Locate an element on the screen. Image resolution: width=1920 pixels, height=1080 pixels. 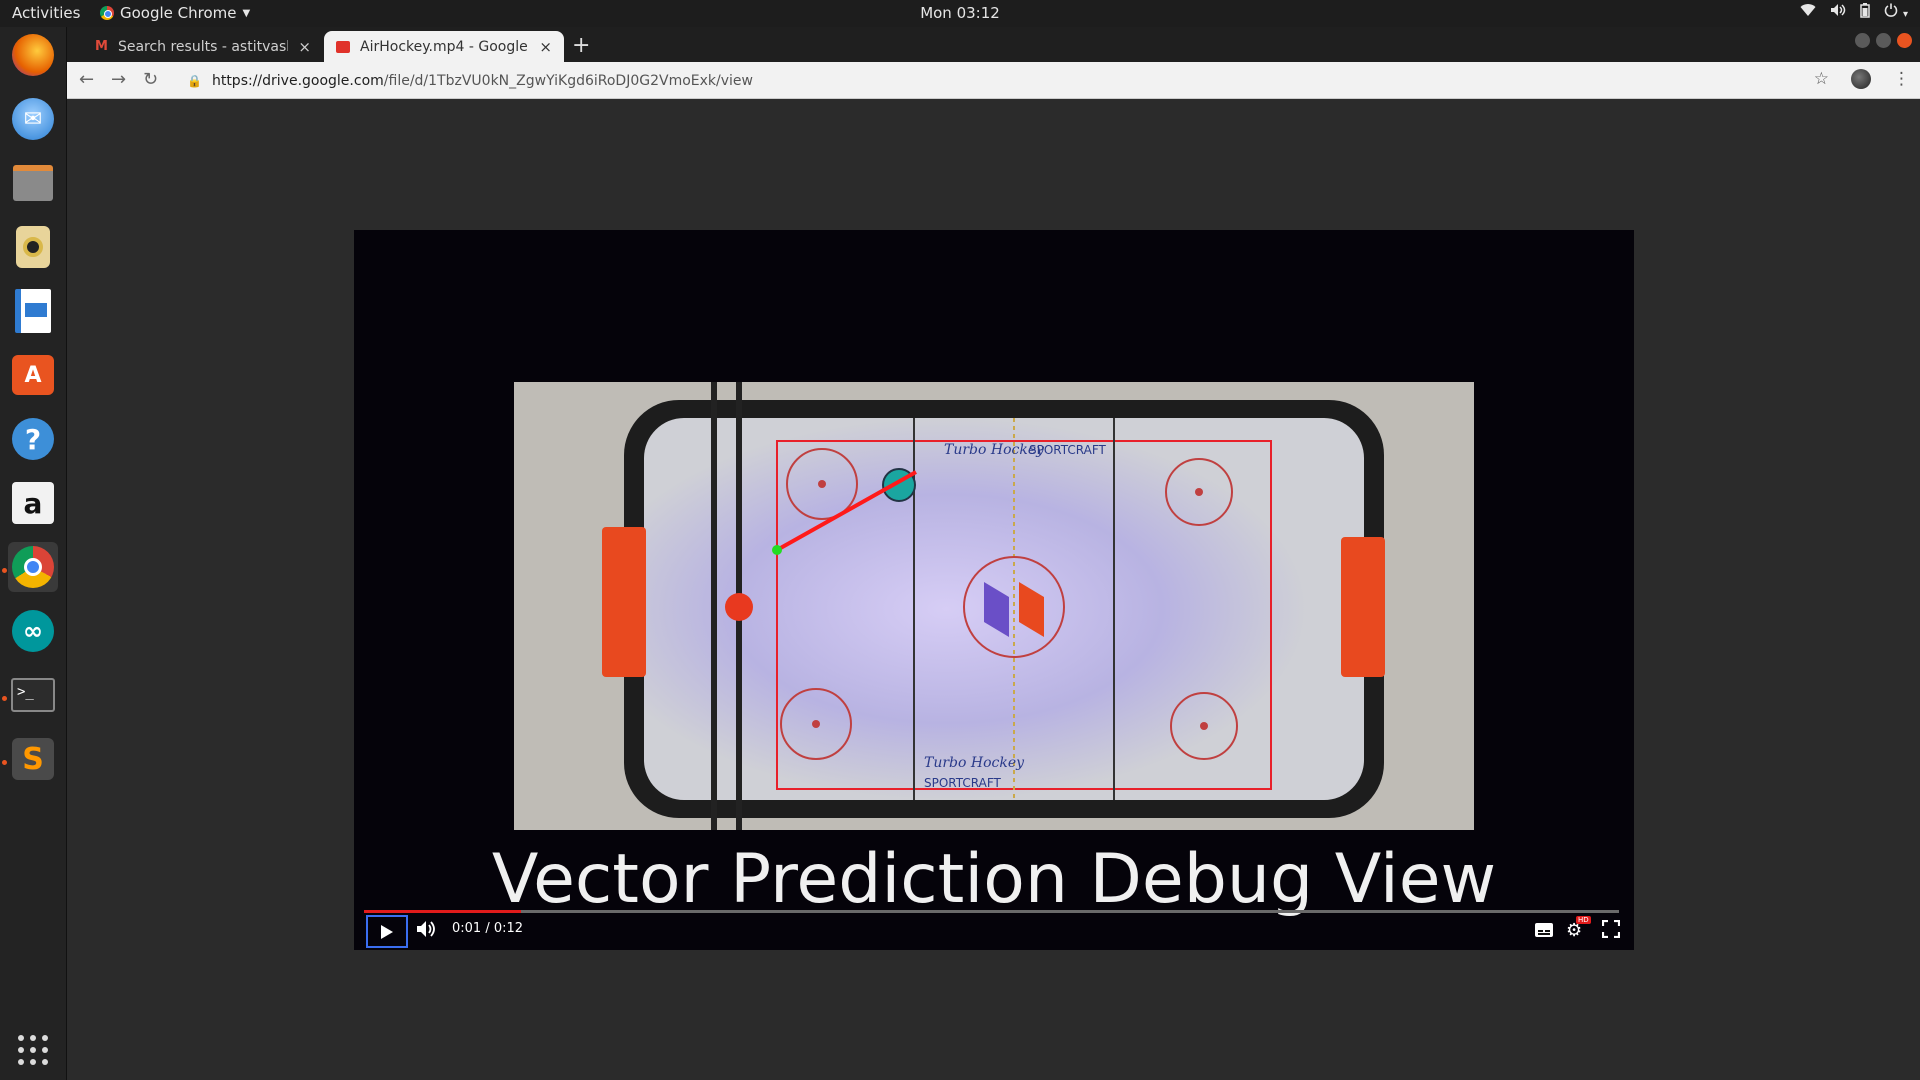
dock-files is located at coordinates (33, 183).